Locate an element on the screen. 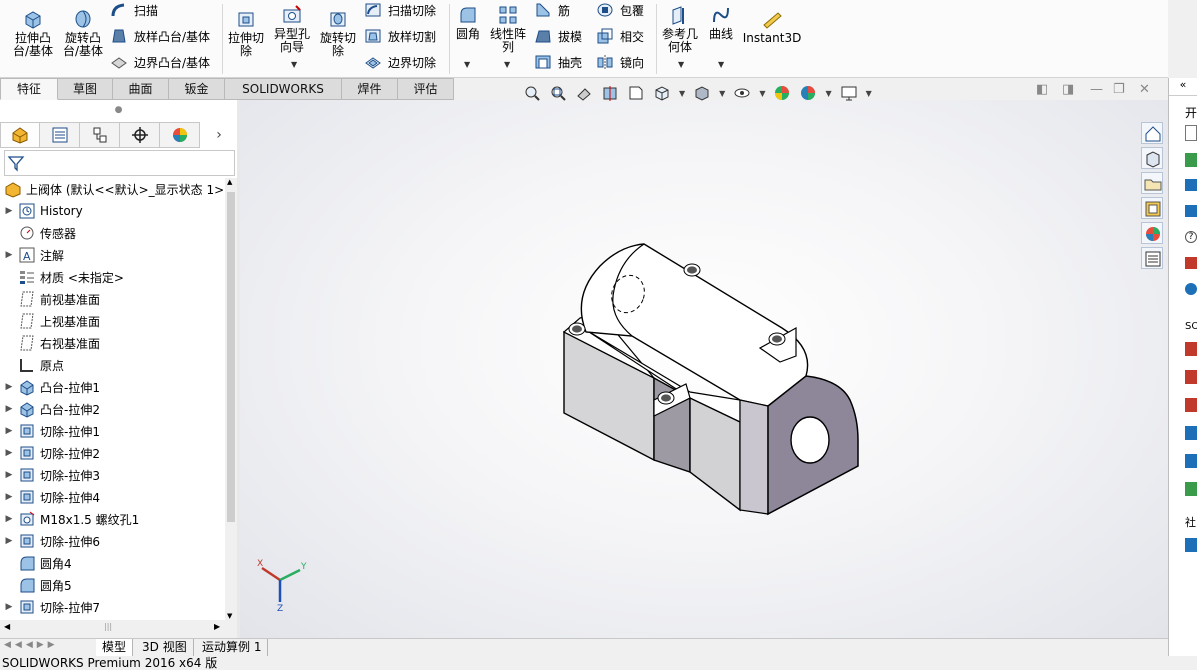 This screenshot has width=1197, height=670. draft-button: 拔模 is located at coordinates (558, 36).